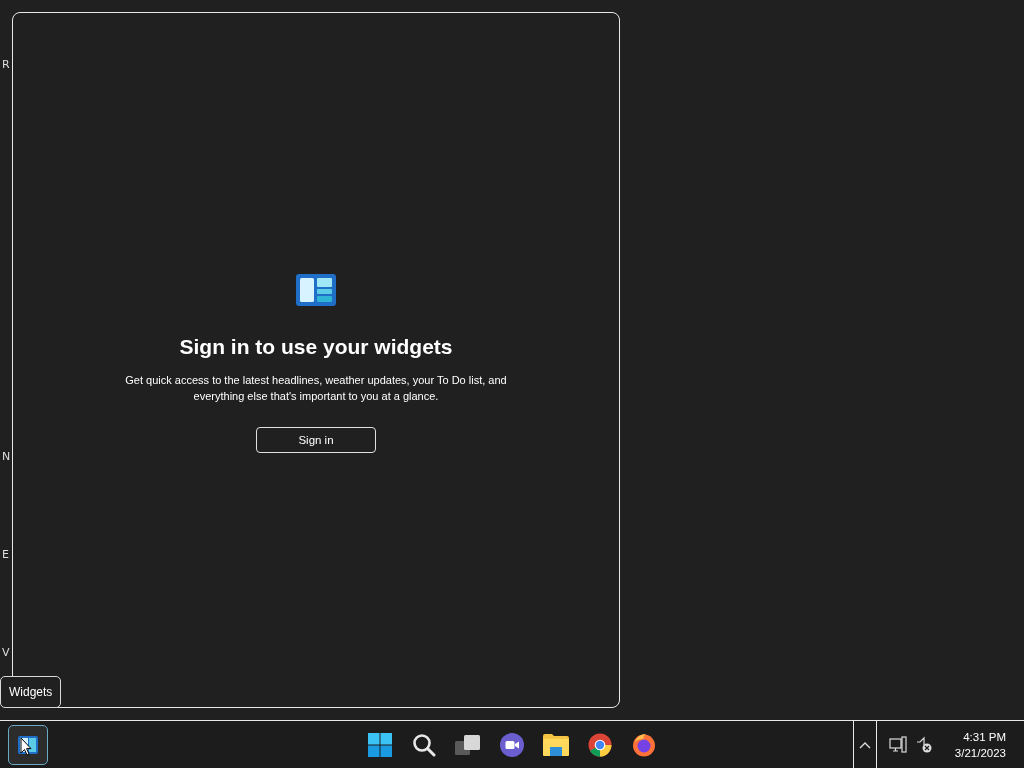 Image resolution: width=1024 pixels, height=768 pixels. I want to click on folder-icon, so click(556, 744).